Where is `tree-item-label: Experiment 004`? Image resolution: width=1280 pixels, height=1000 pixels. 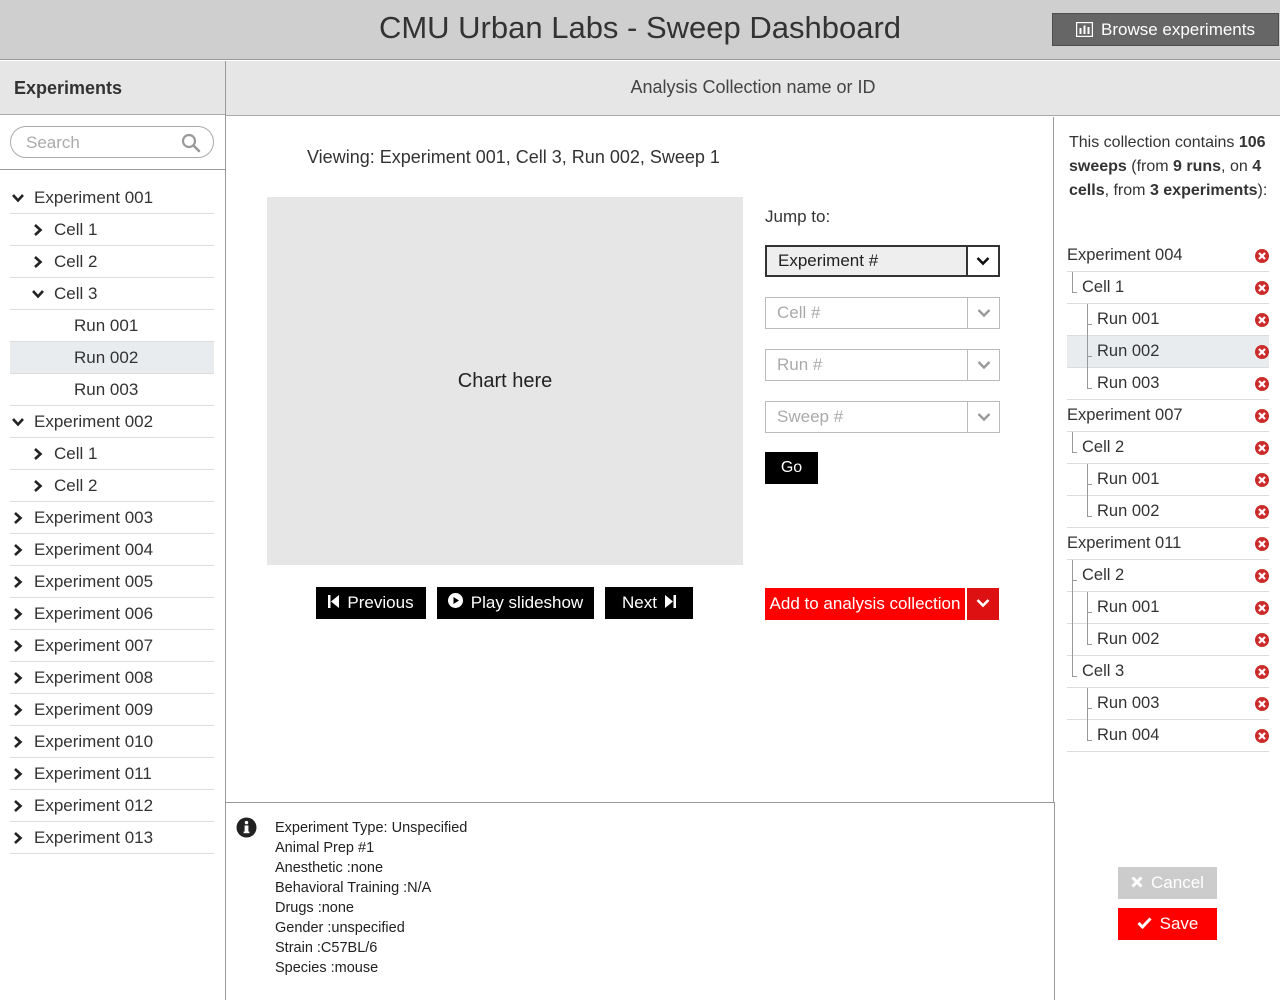 tree-item-label: Experiment 004 is located at coordinates (94, 549).